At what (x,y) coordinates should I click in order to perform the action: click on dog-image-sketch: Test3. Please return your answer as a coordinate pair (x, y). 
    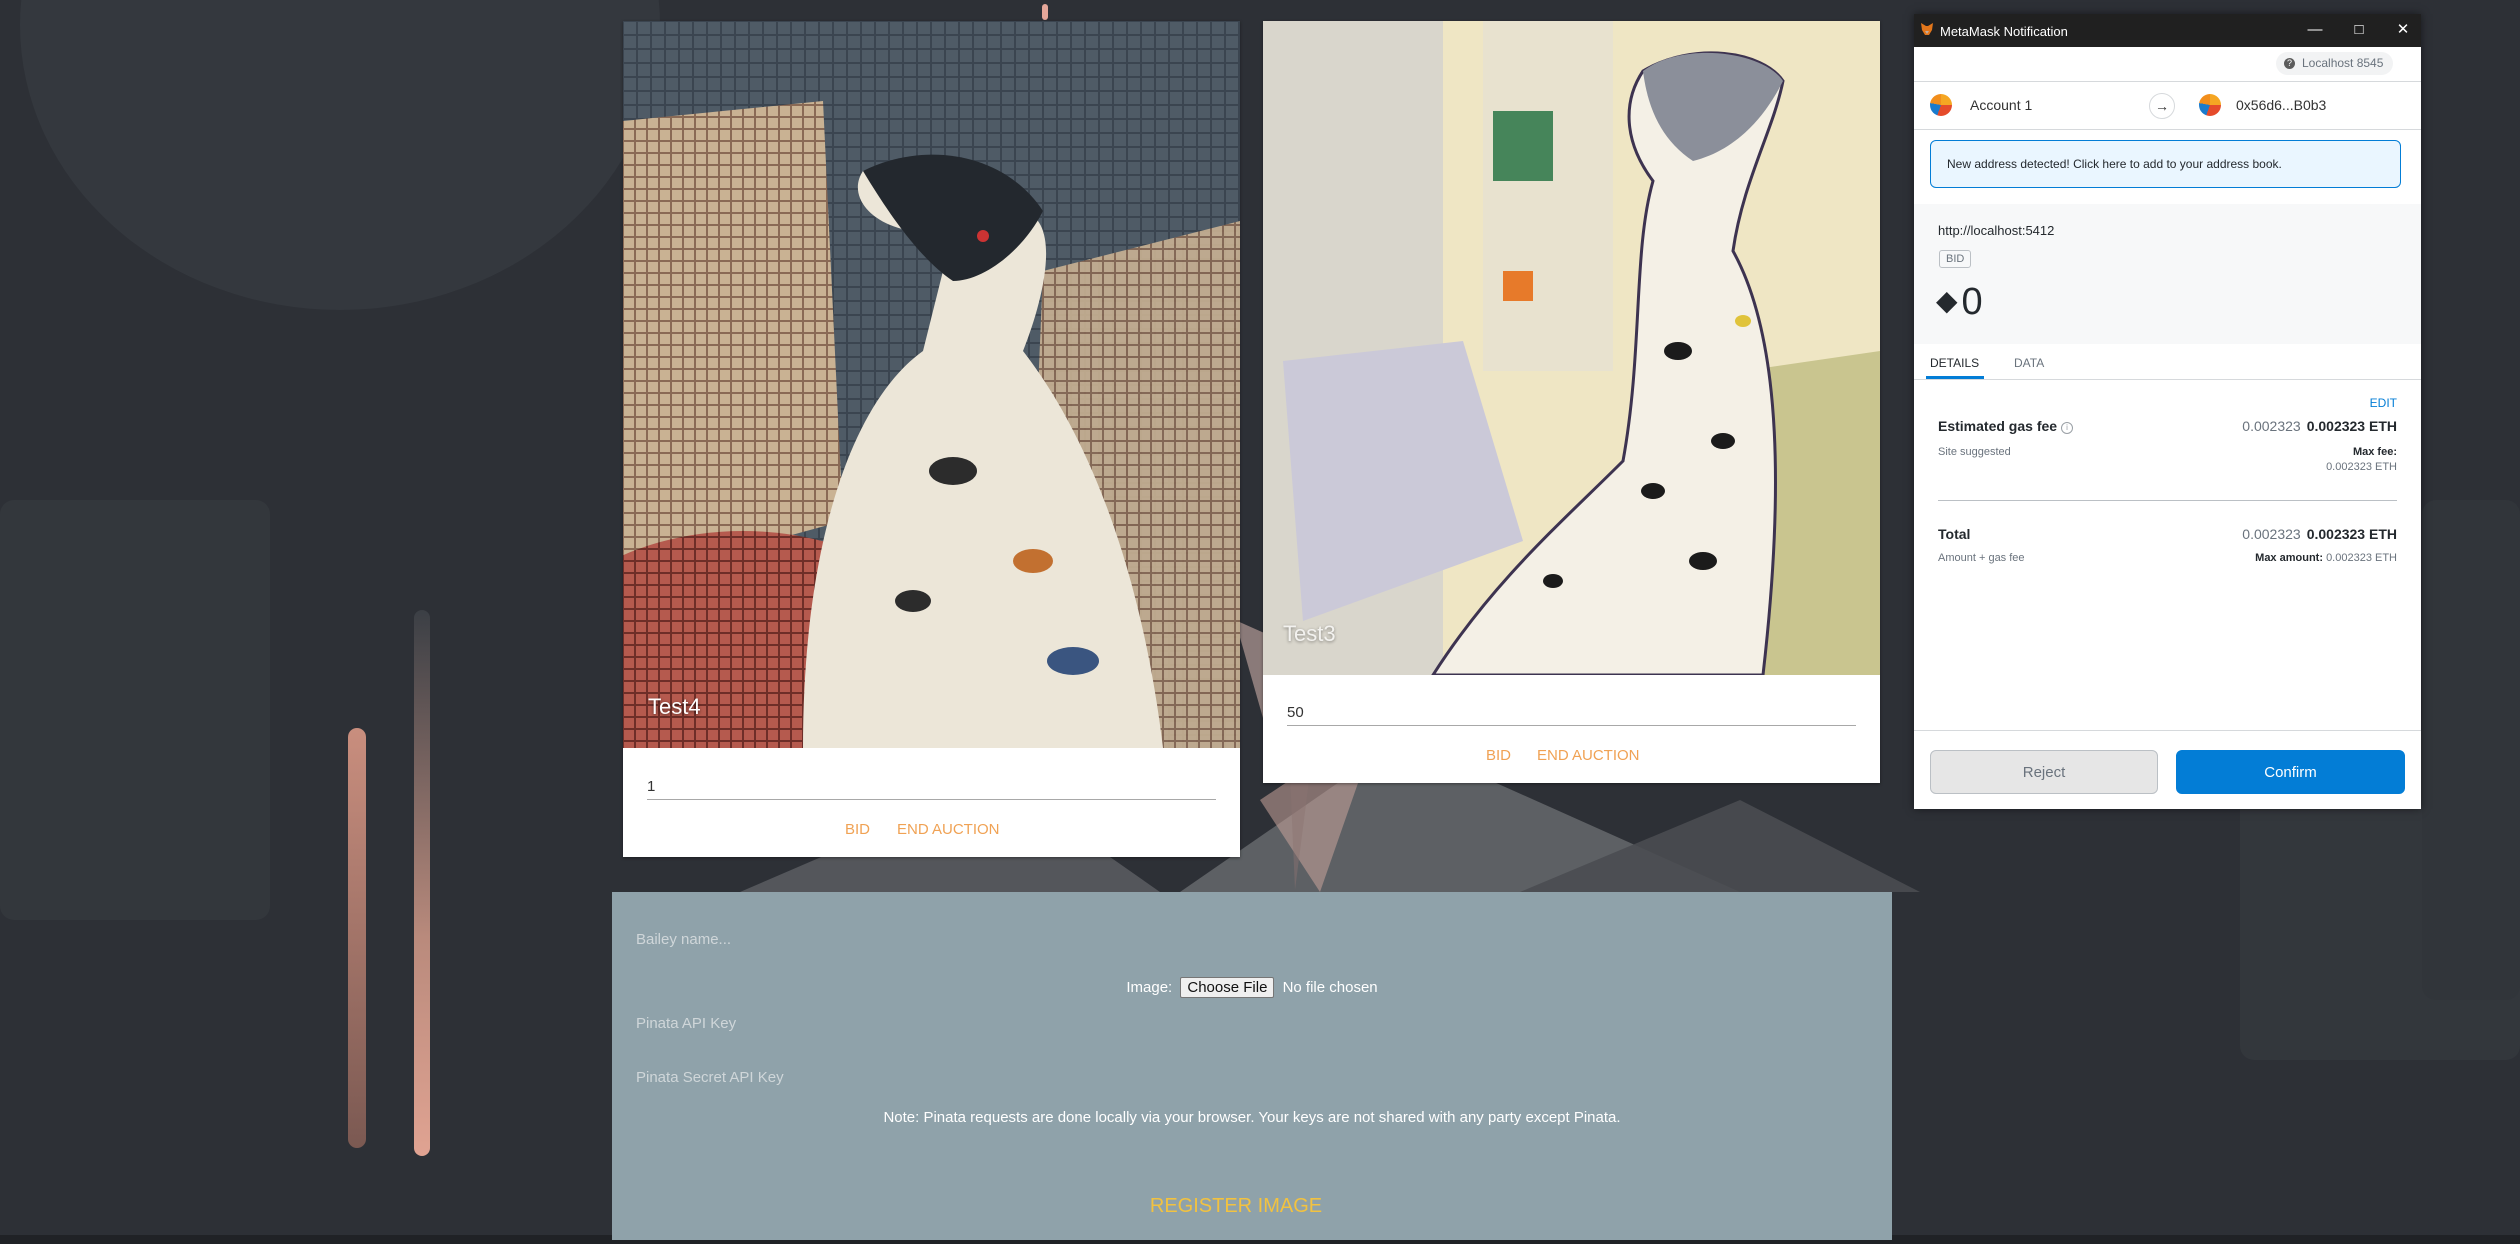
    Looking at the image, I should click on (1571, 348).